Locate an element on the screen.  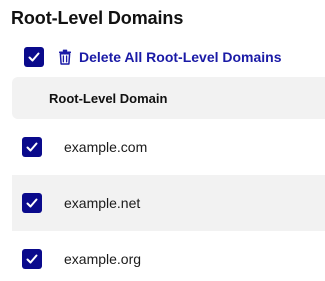
select-all-checkbox is located at coordinates (34, 57).